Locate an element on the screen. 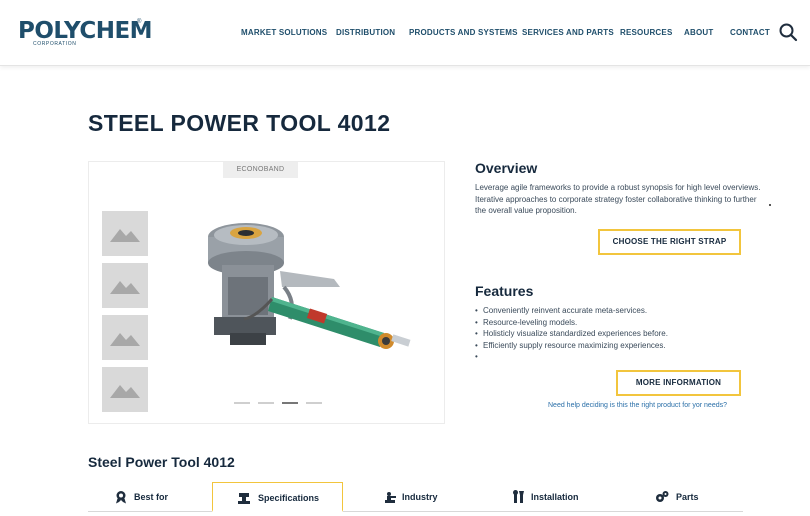  nav-services-and-parts: SERVICES AND PARTS is located at coordinates (568, 32).